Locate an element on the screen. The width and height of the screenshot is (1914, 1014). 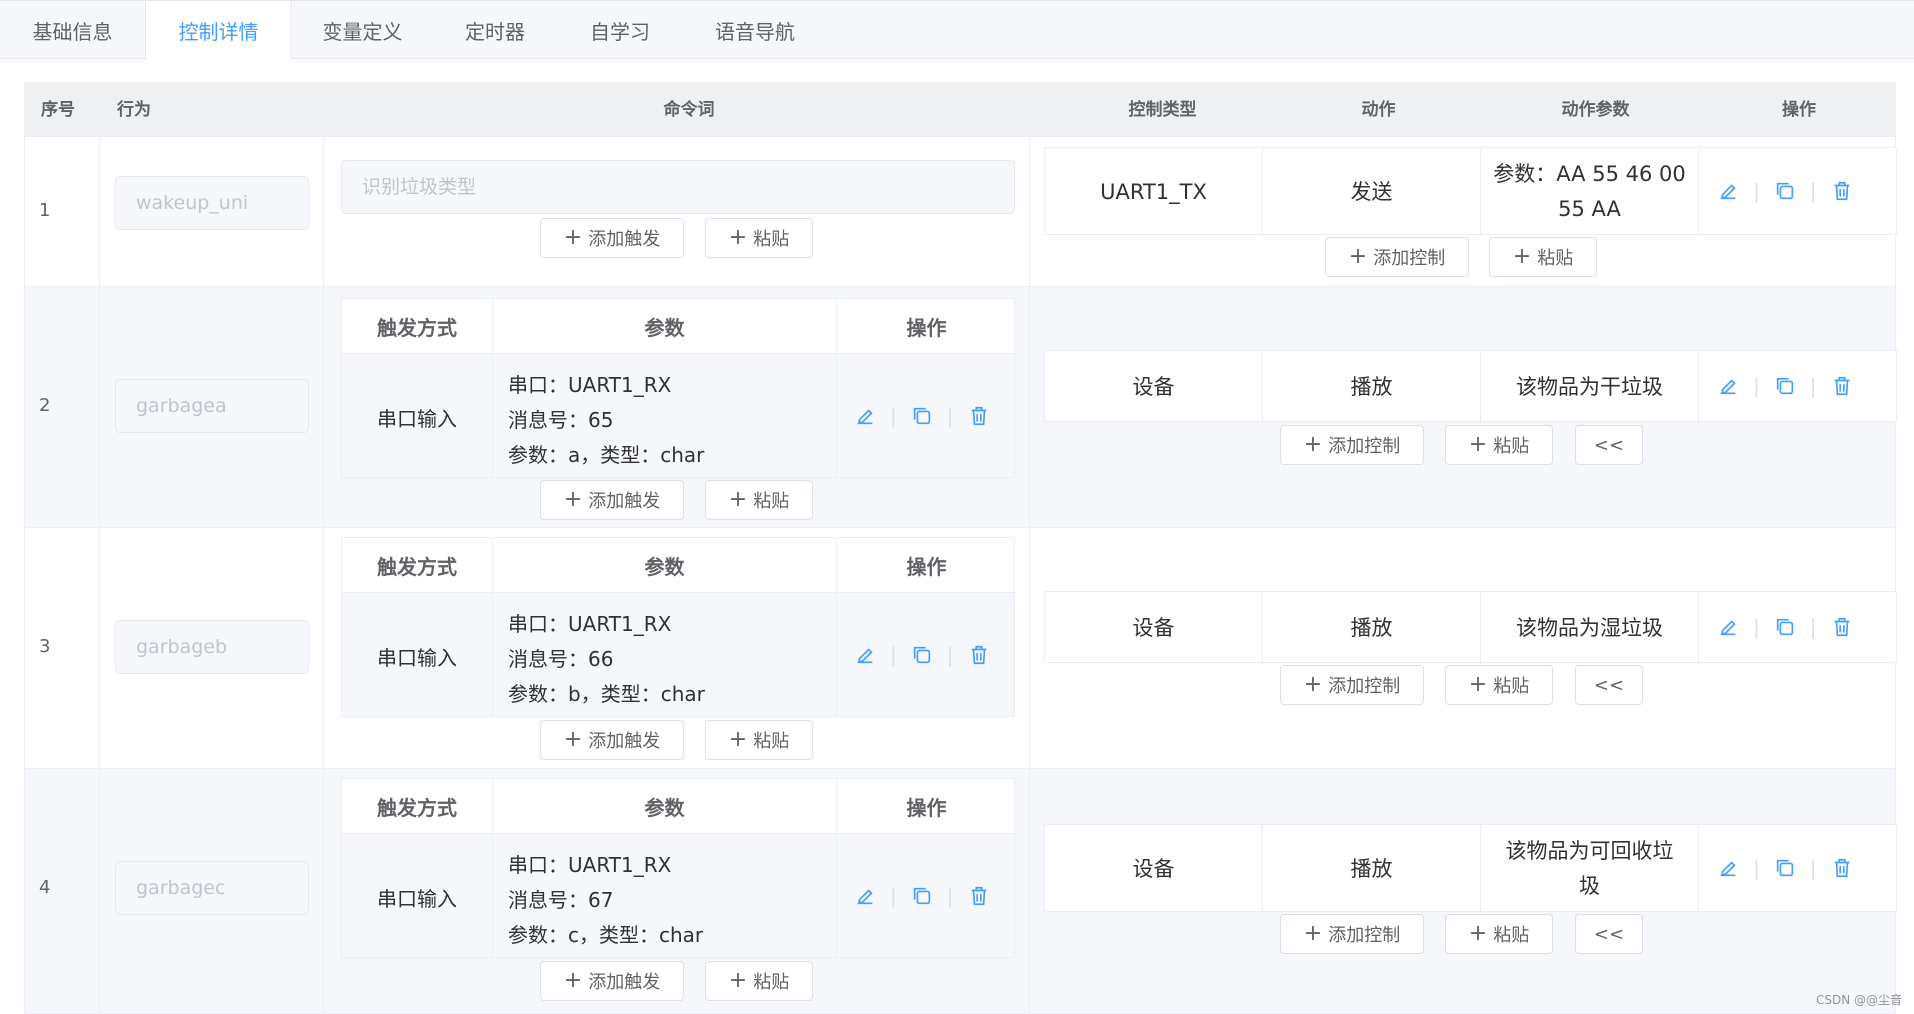
behavior-input: garbagea is located at coordinates (212, 406).